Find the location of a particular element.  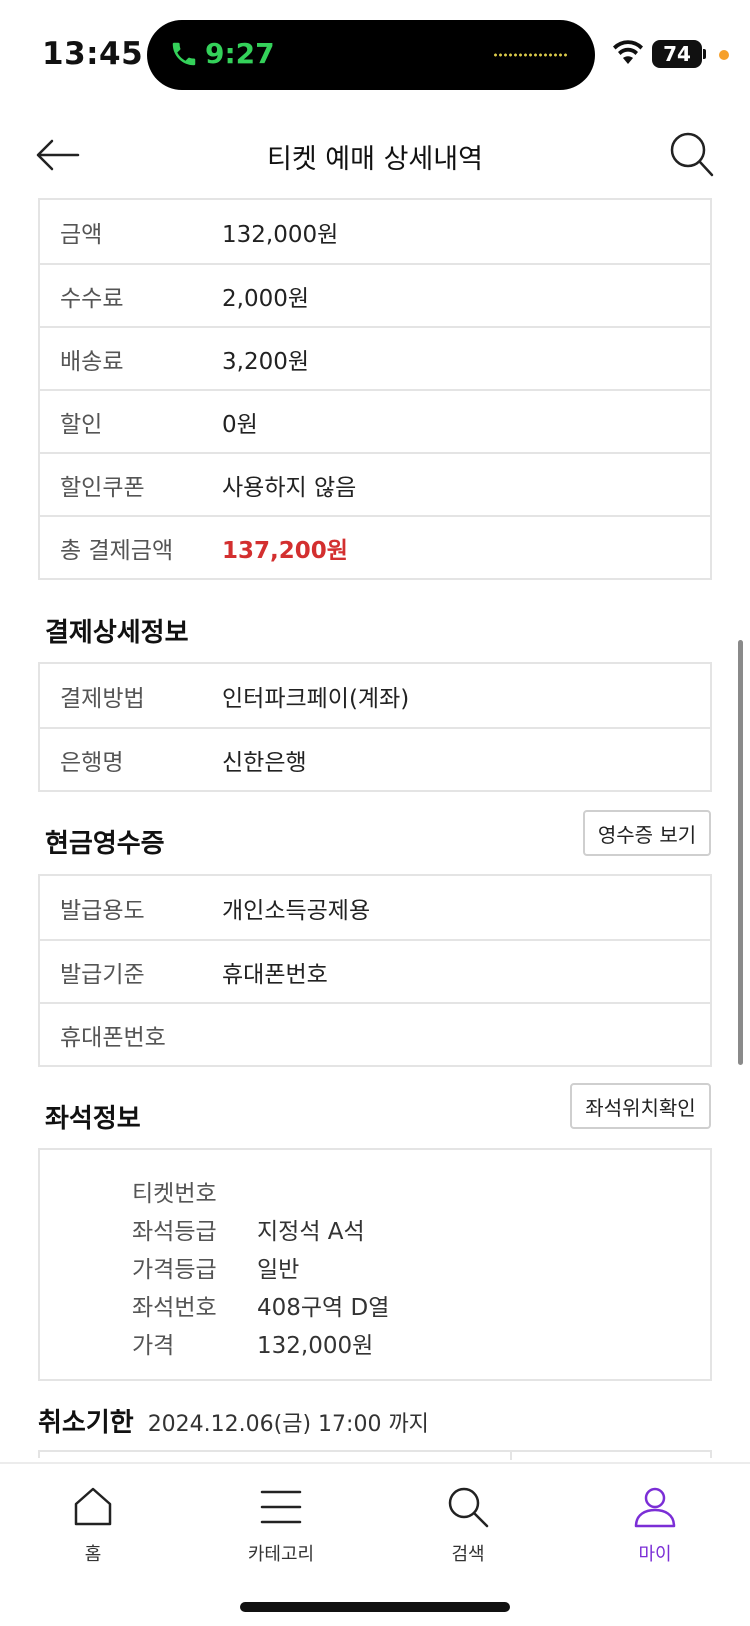

nav-item-home: 홈 is located at coordinates (93, 1525).